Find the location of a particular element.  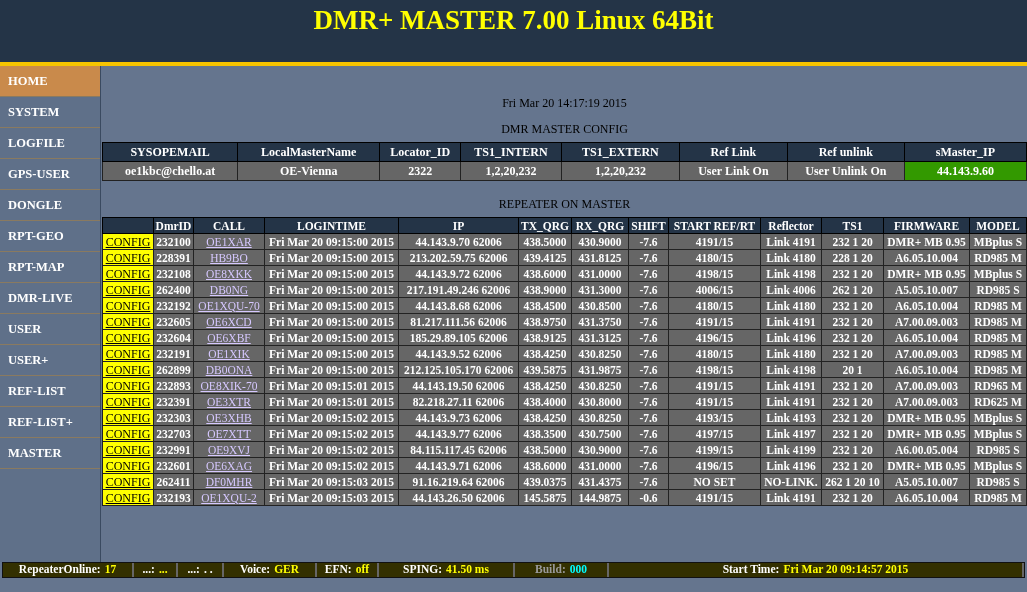

nav-item: USER+ is located at coordinates (50, 360).